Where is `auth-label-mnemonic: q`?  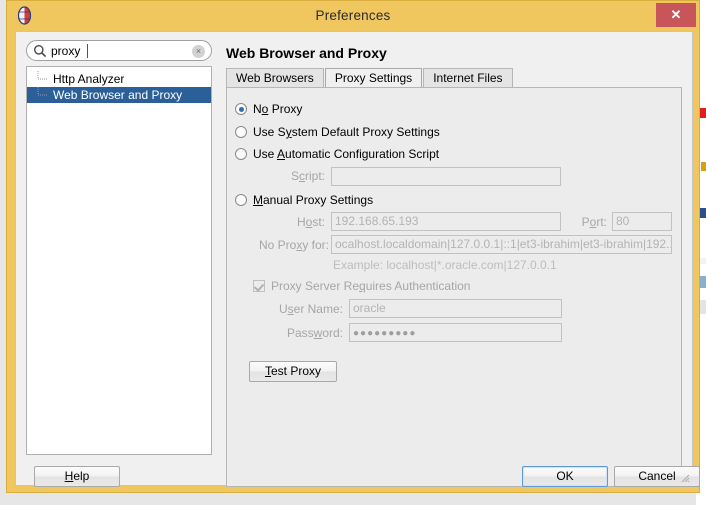
auth-label-mnemonic: q is located at coordinates (362, 286).